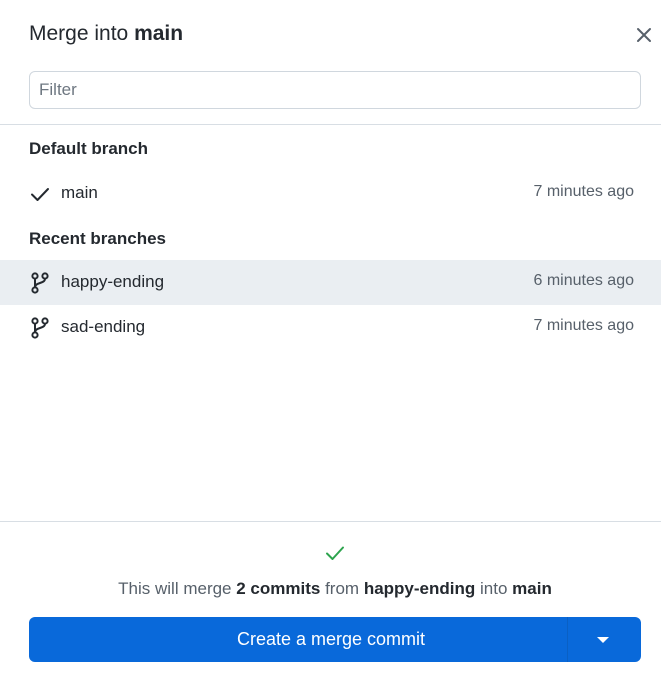 This screenshot has width=661, height=684. Describe the element at coordinates (494, 588) in the screenshot. I see `summary-text: into` at that location.